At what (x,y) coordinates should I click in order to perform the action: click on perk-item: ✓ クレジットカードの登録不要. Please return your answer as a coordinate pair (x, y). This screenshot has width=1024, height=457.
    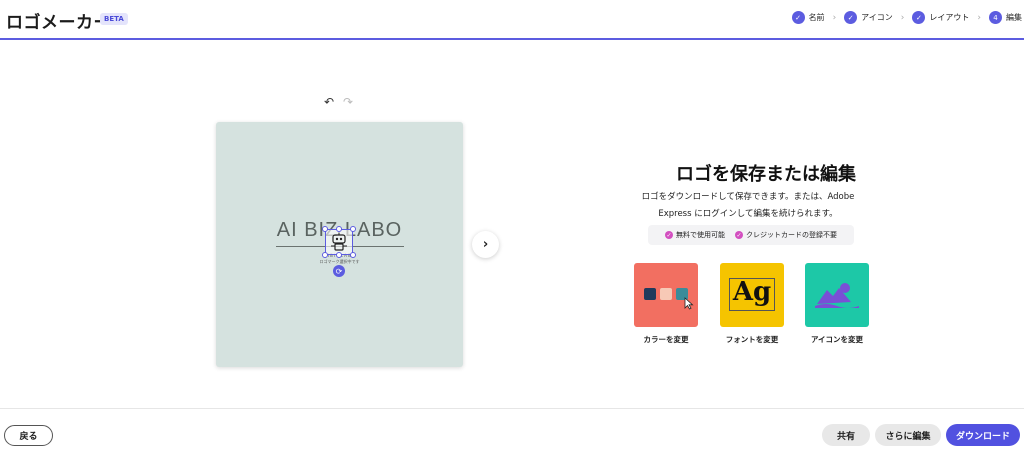
    Looking at the image, I should click on (786, 235).